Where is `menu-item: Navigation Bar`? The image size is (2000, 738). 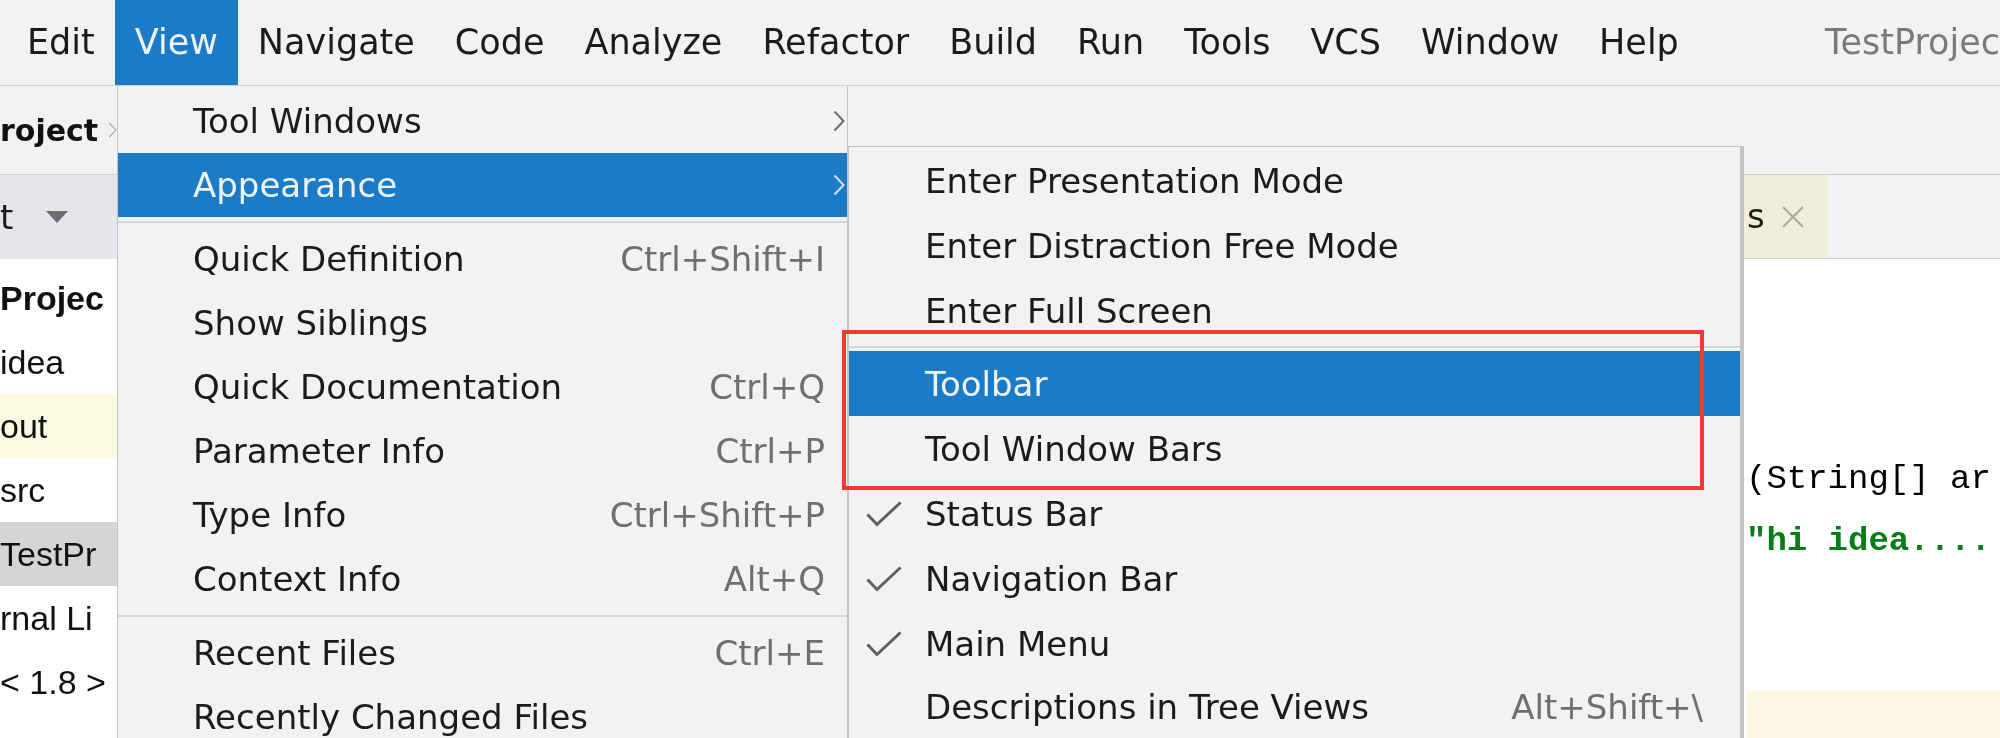
menu-item: Navigation Bar is located at coordinates (1294, 578).